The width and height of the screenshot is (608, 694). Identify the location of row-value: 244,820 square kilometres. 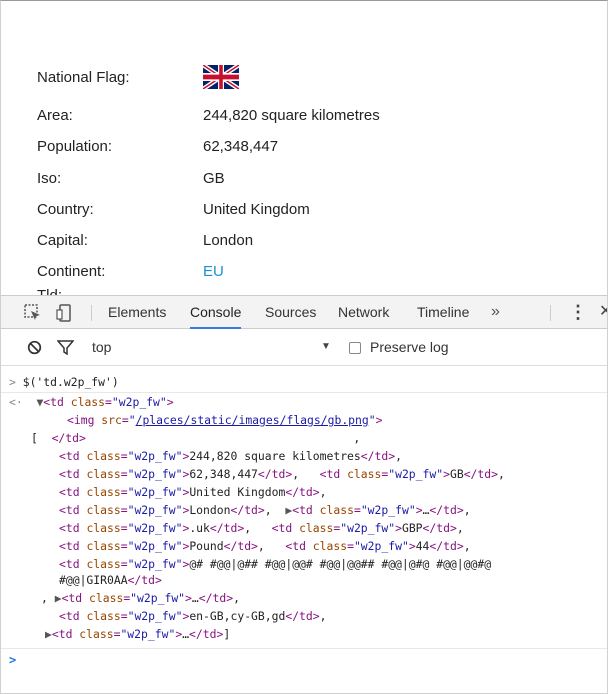
(291, 115).